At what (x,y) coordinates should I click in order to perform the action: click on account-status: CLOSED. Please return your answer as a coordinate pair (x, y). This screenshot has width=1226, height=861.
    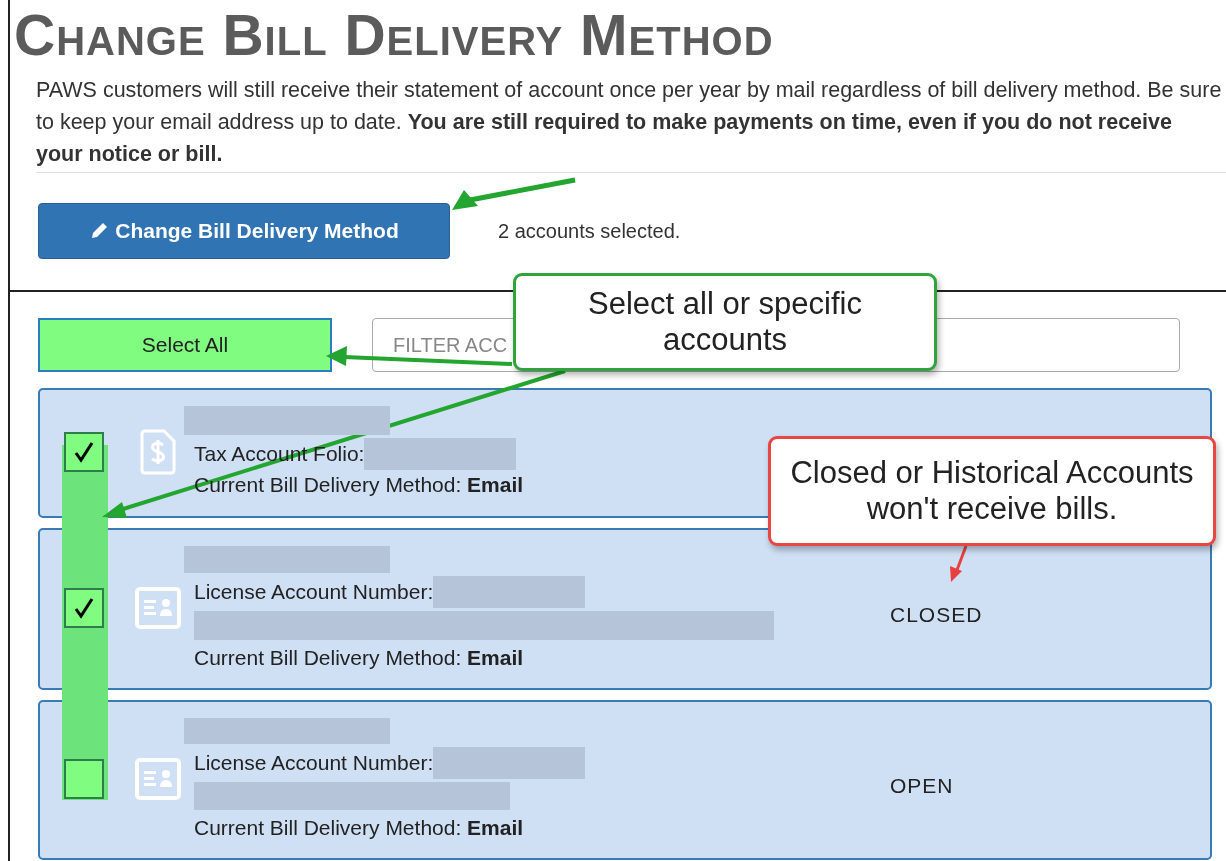
    Looking at the image, I should click on (936, 615).